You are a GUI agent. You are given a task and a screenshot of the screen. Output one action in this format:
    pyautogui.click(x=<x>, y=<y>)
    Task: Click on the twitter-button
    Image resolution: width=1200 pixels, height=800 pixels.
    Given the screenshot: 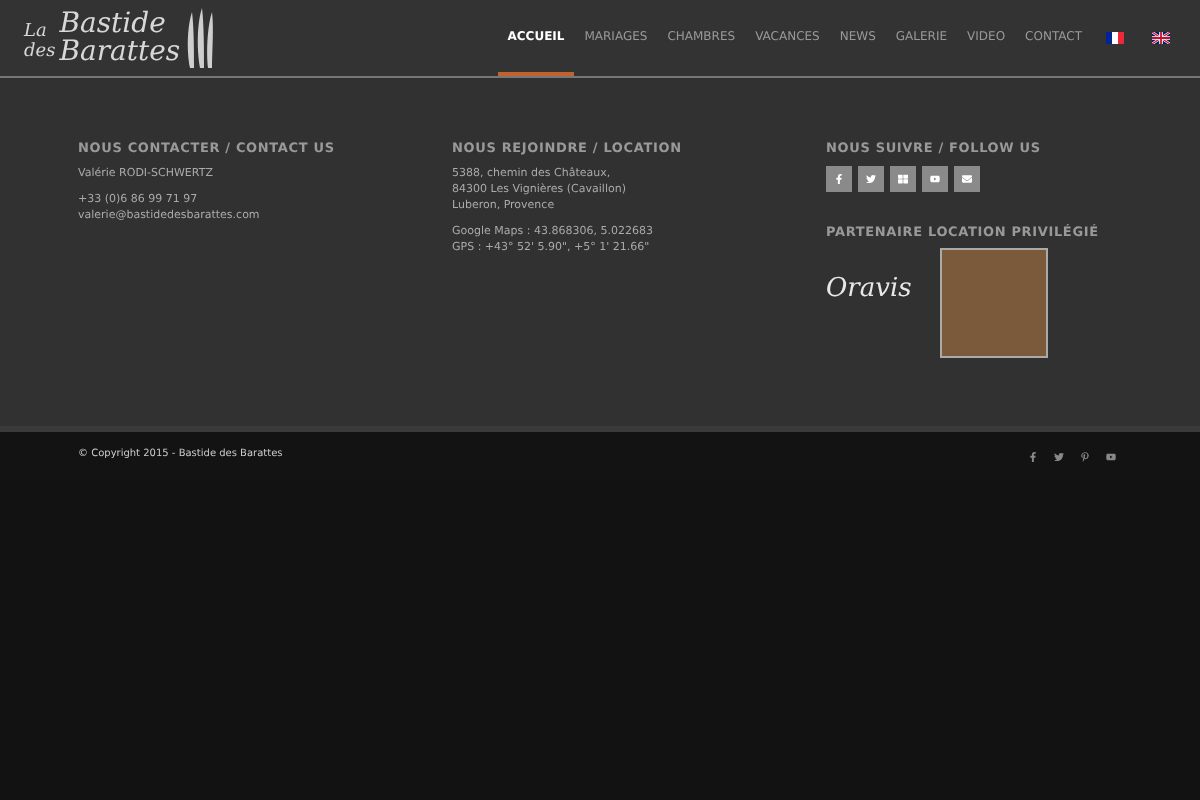 What is the action you would take?
    pyautogui.click(x=871, y=179)
    